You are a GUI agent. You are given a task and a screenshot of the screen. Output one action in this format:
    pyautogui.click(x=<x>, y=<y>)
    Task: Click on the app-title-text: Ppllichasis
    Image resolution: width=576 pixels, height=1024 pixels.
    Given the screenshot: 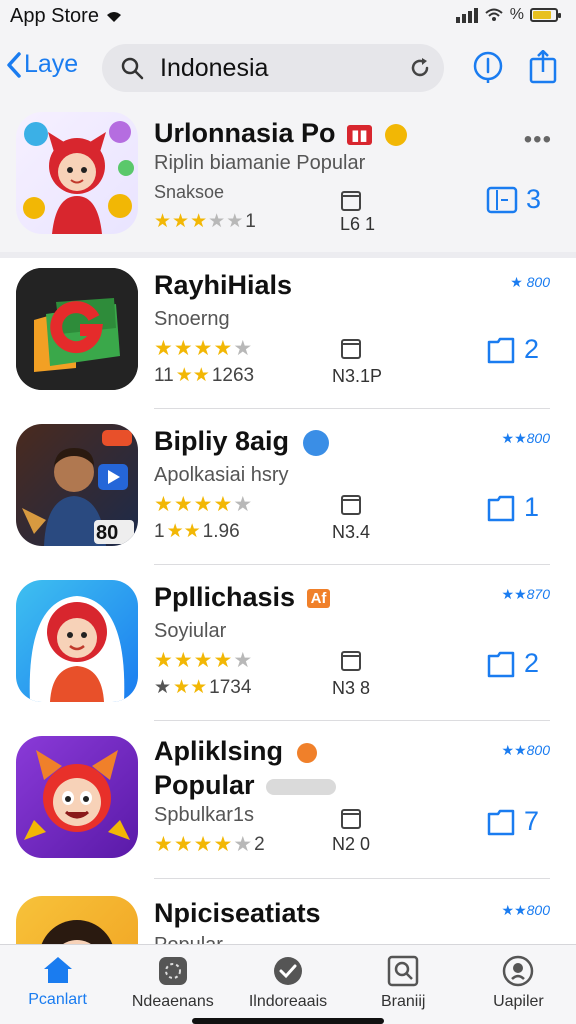 What is the action you would take?
    pyautogui.click(x=225, y=597)
    